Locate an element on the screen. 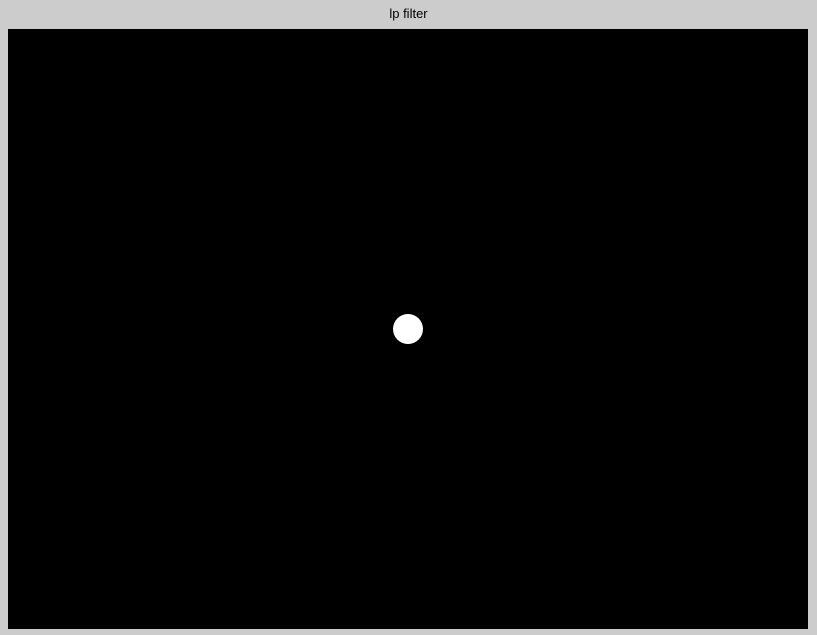 The image size is (817, 635). figure-title: lp filter is located at coordinates (408, 13).